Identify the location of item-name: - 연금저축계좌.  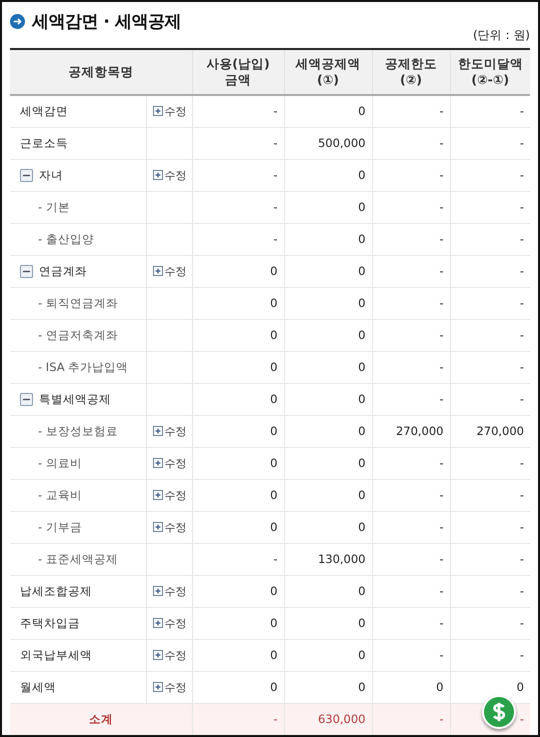
(78, 335).